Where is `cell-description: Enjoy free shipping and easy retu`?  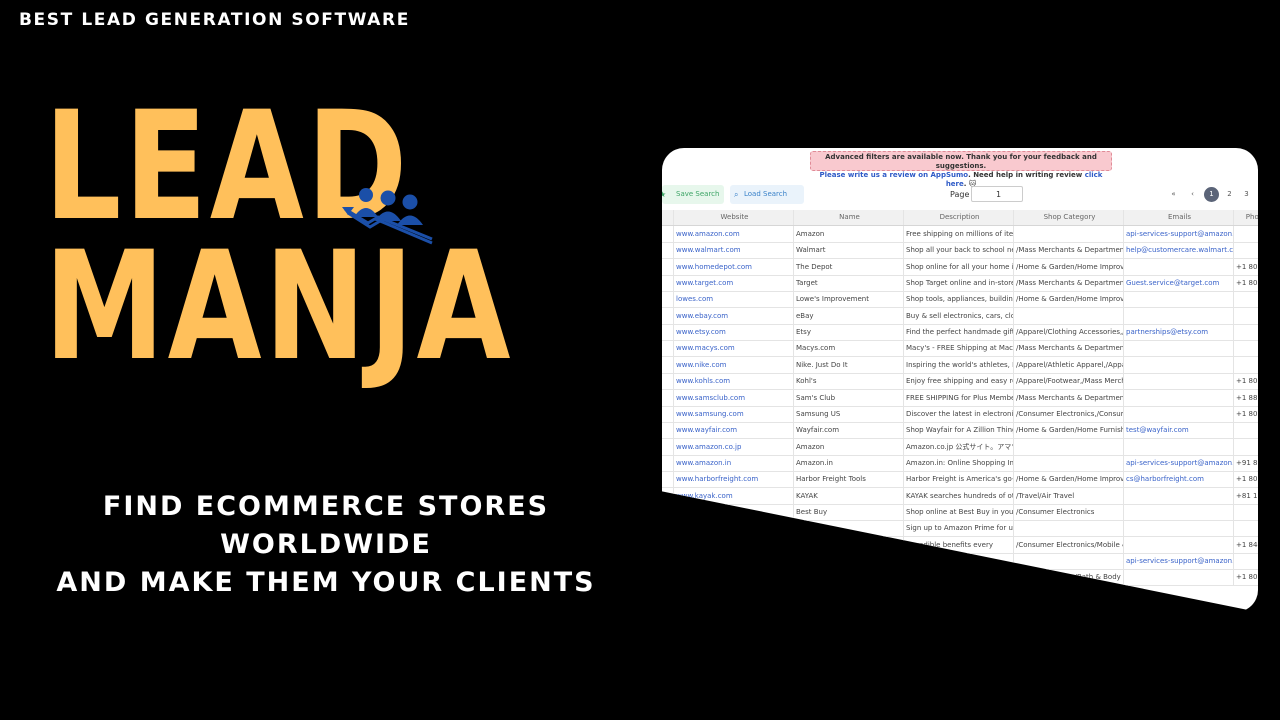
cell-description: Enjoy free shipping and easy retu is located at coordinates (959, 381).